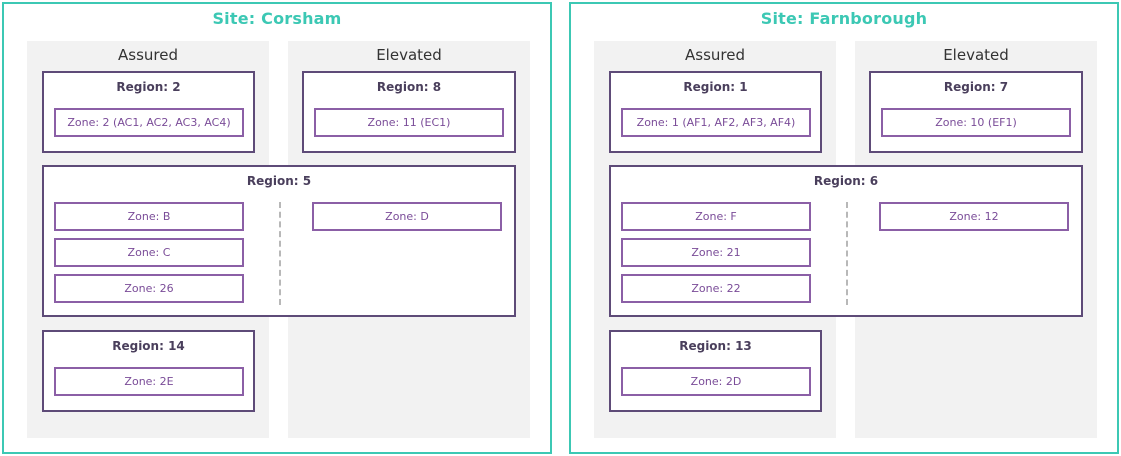  I want to click on zone-box: Zone: C, so click(149, 252).